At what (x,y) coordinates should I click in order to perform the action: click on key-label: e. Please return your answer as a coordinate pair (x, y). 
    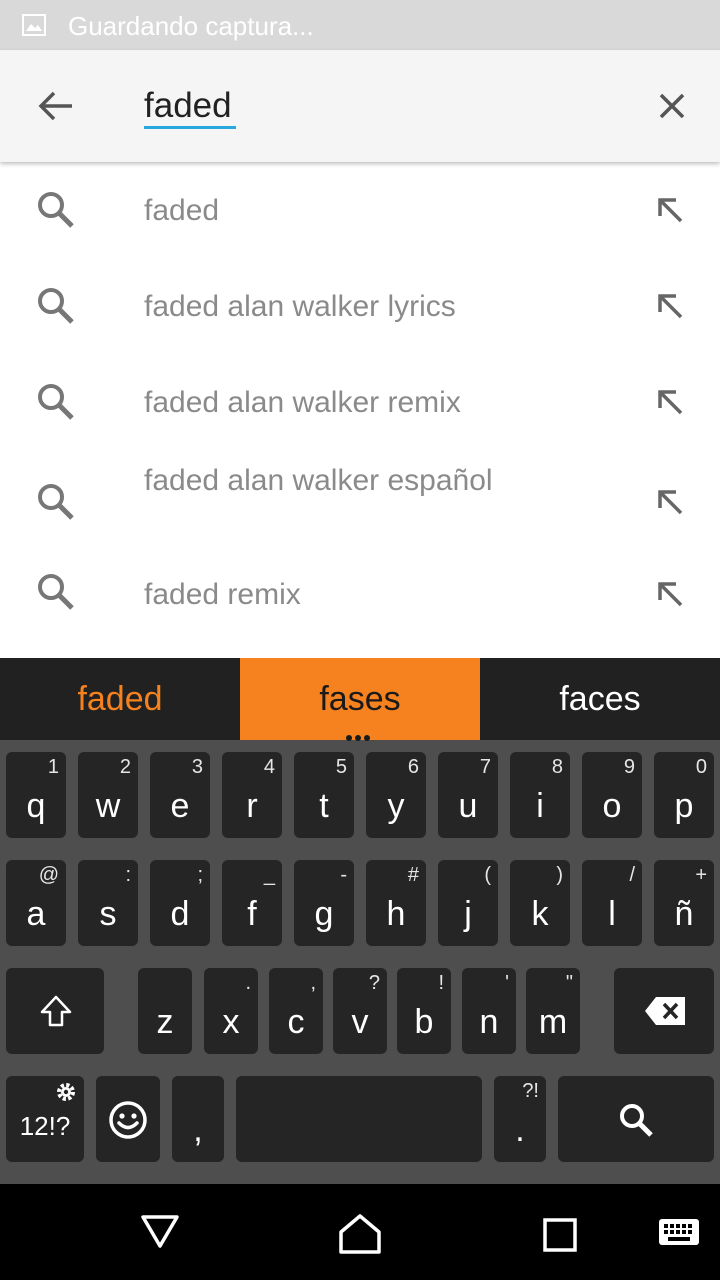
    Looking at the image, I should click on (180, 806).